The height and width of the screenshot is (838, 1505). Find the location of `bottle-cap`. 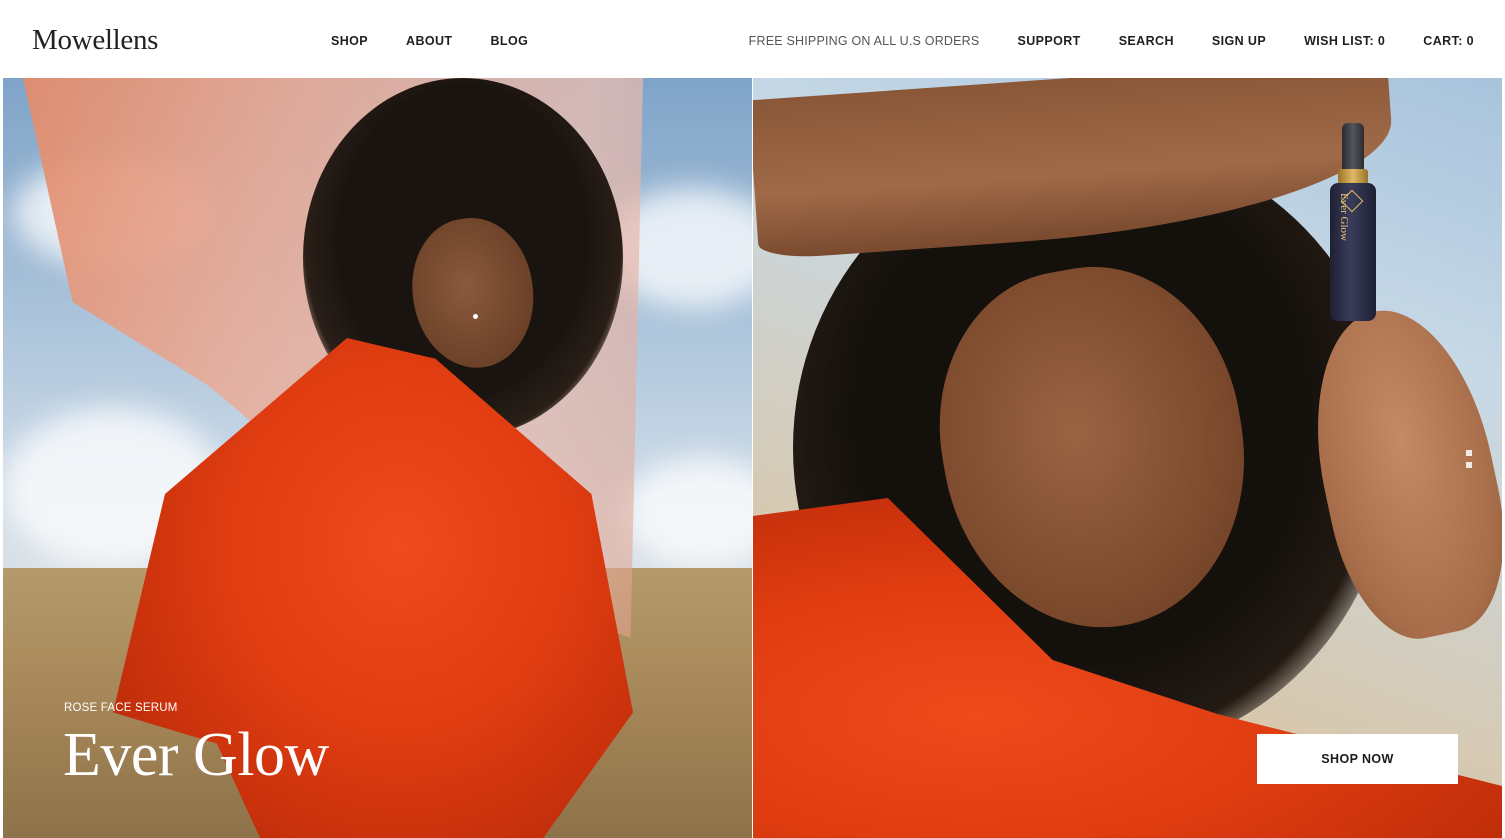

bottle-cap is located at coordinates (1353, 148).